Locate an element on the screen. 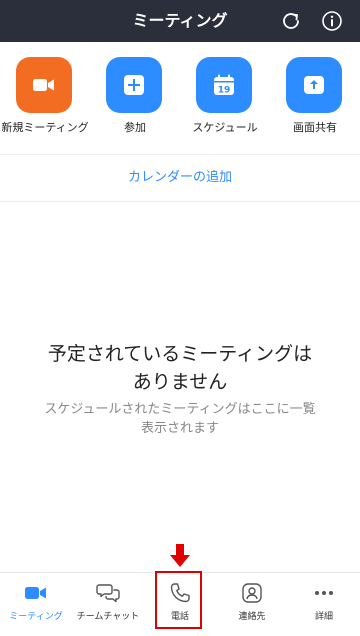 This screenshot has width=360, height=636. page-title: ミーティング is located at coordinates (180, 20).